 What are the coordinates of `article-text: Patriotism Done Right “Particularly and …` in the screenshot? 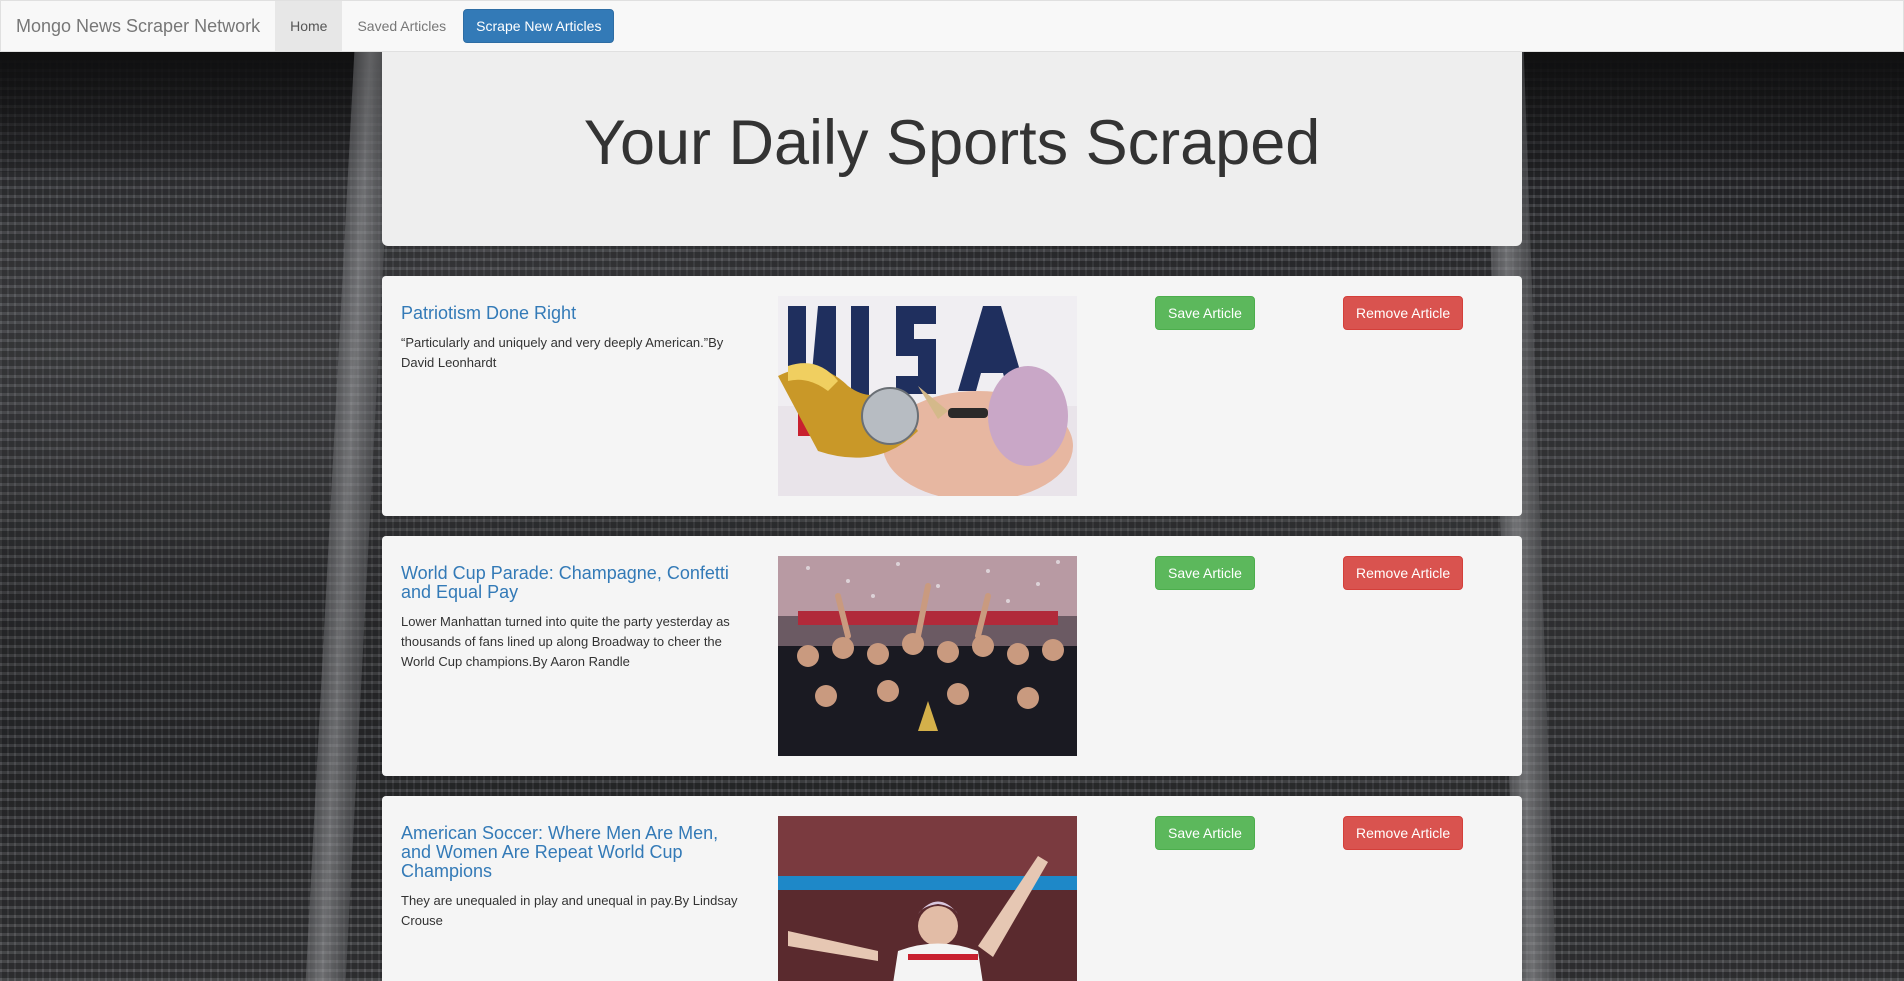 It's located at (573, 338).